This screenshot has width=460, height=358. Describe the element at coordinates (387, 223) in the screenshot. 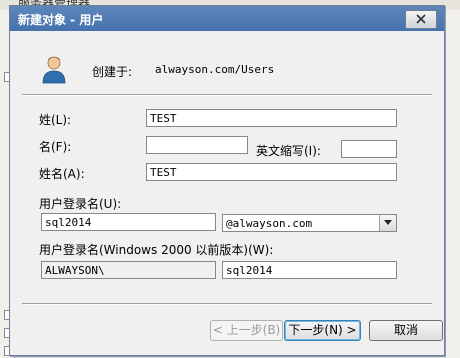

I see `chevron-down-icon` at that location.